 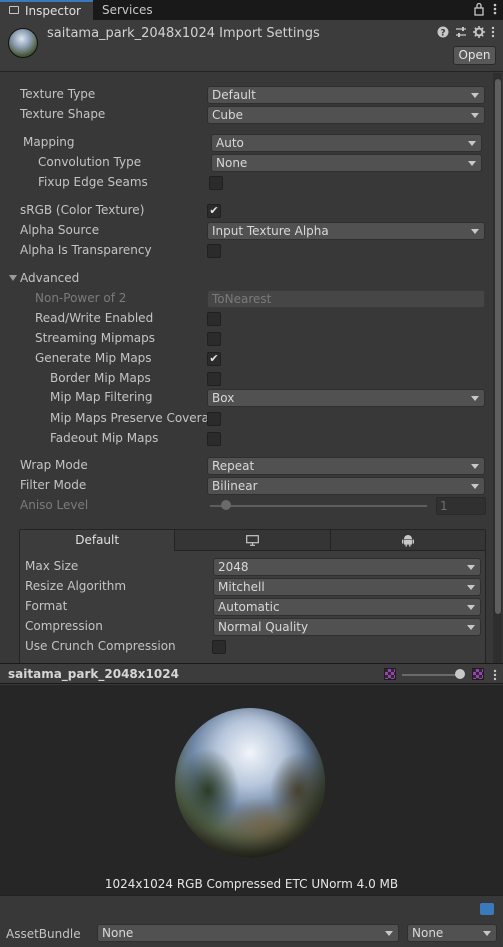 What do you see at coordinates (214, 439) in the screenshot?
I see `fadeout-mip-maps-checkbox` at bounding box center [214, 439].